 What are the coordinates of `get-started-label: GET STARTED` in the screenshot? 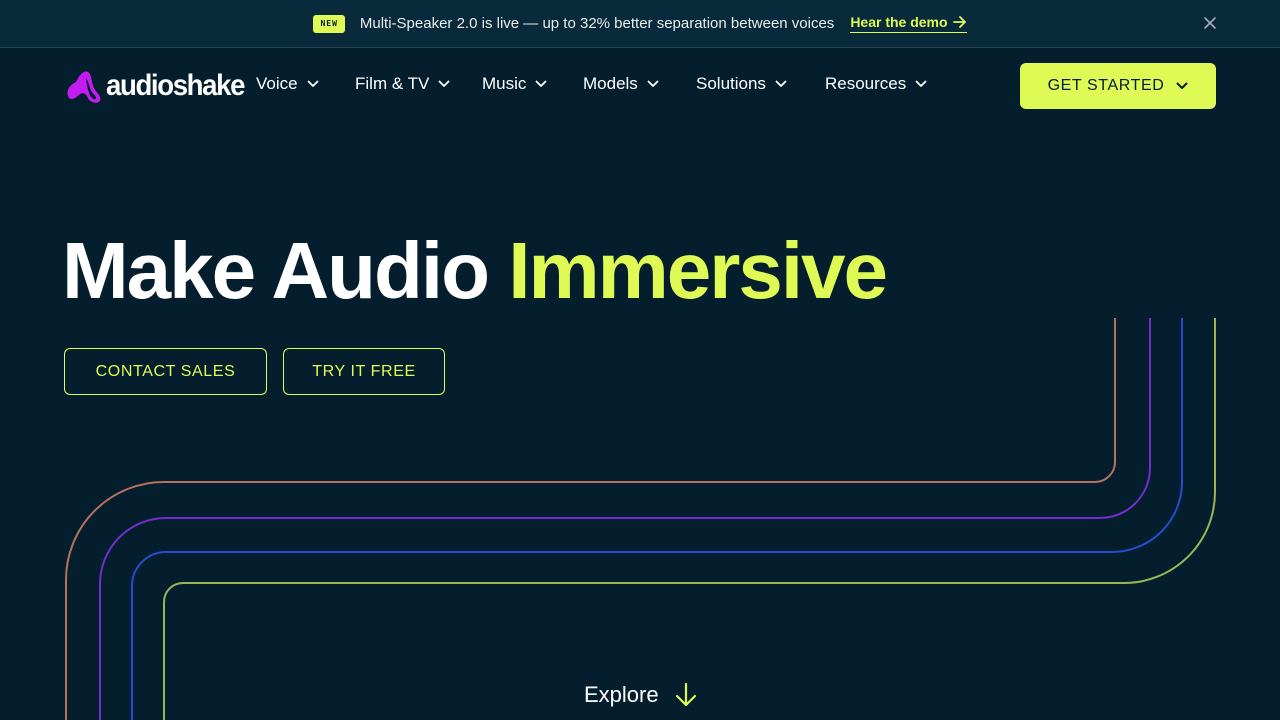 It's located at (1106, 85).